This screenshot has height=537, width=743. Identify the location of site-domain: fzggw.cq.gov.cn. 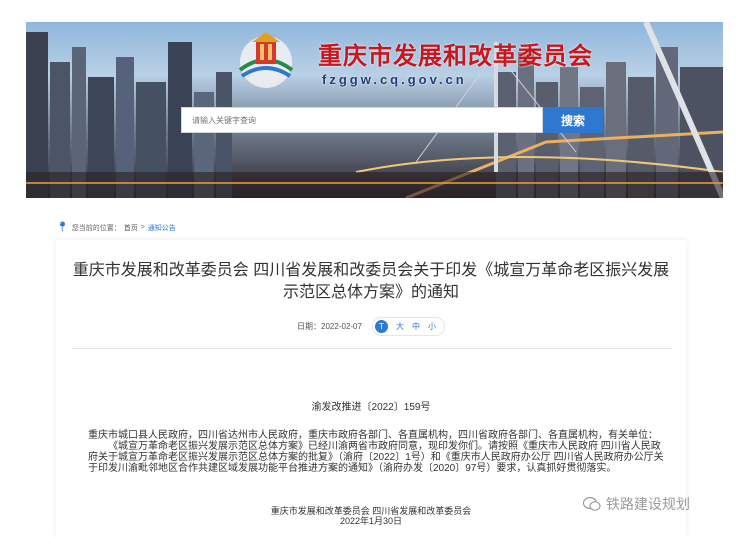
(394, 79).